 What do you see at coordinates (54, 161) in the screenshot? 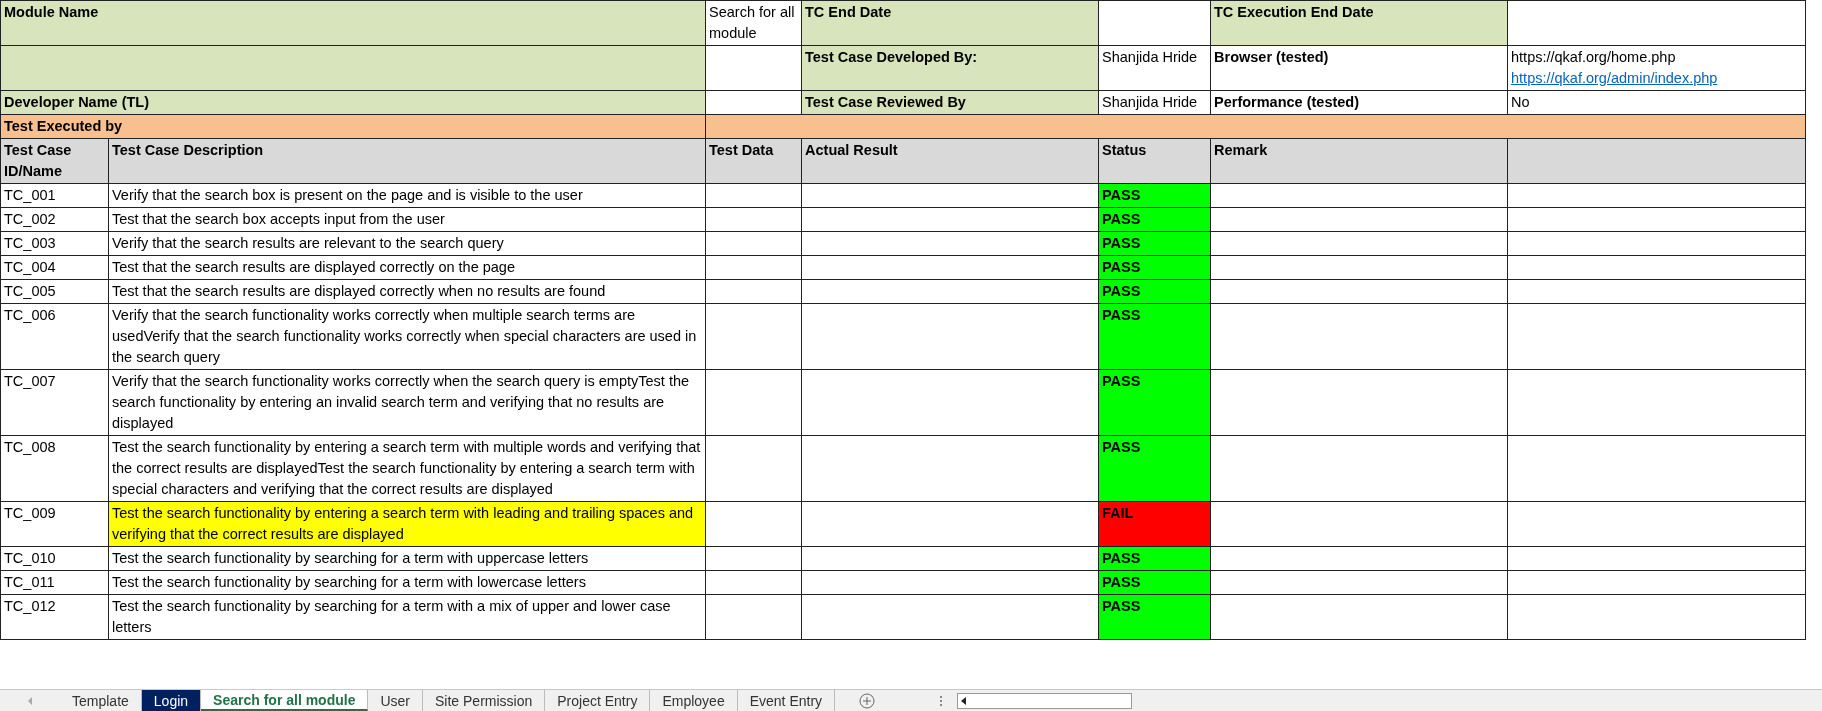
I see `column-header: Test Case ID/Name` at bounding box center [54, 161].